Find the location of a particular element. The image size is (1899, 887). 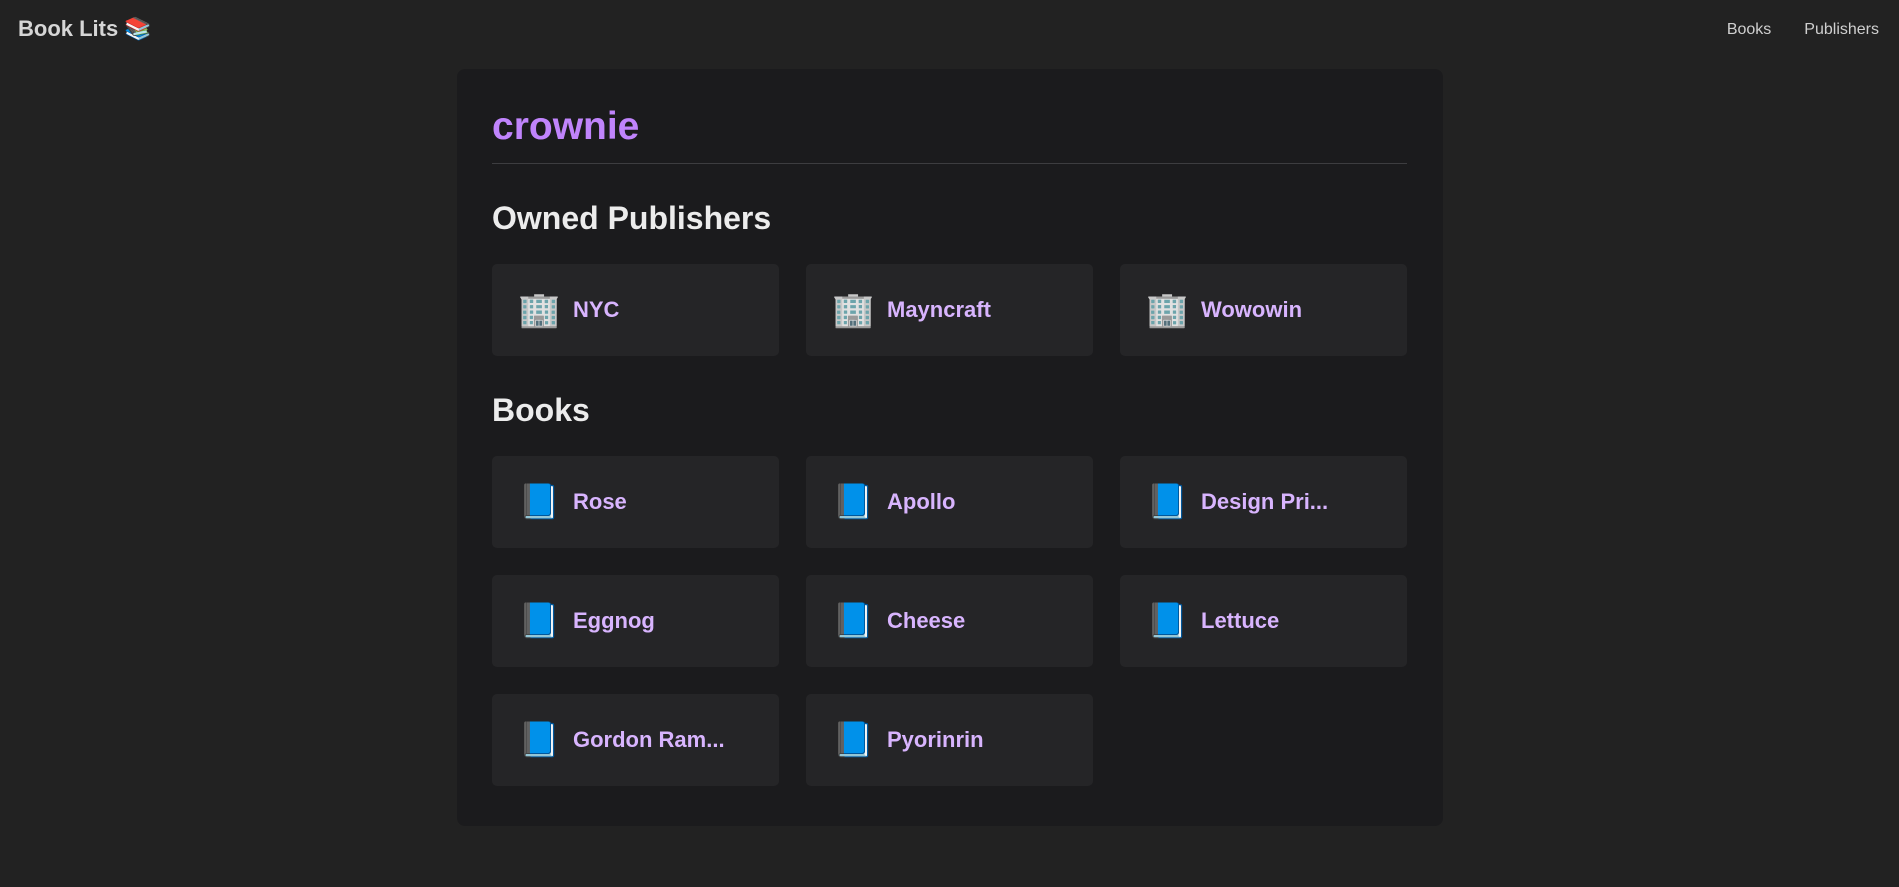

publisher-card: 🏢 NYC is located at coordinates (635, 310).